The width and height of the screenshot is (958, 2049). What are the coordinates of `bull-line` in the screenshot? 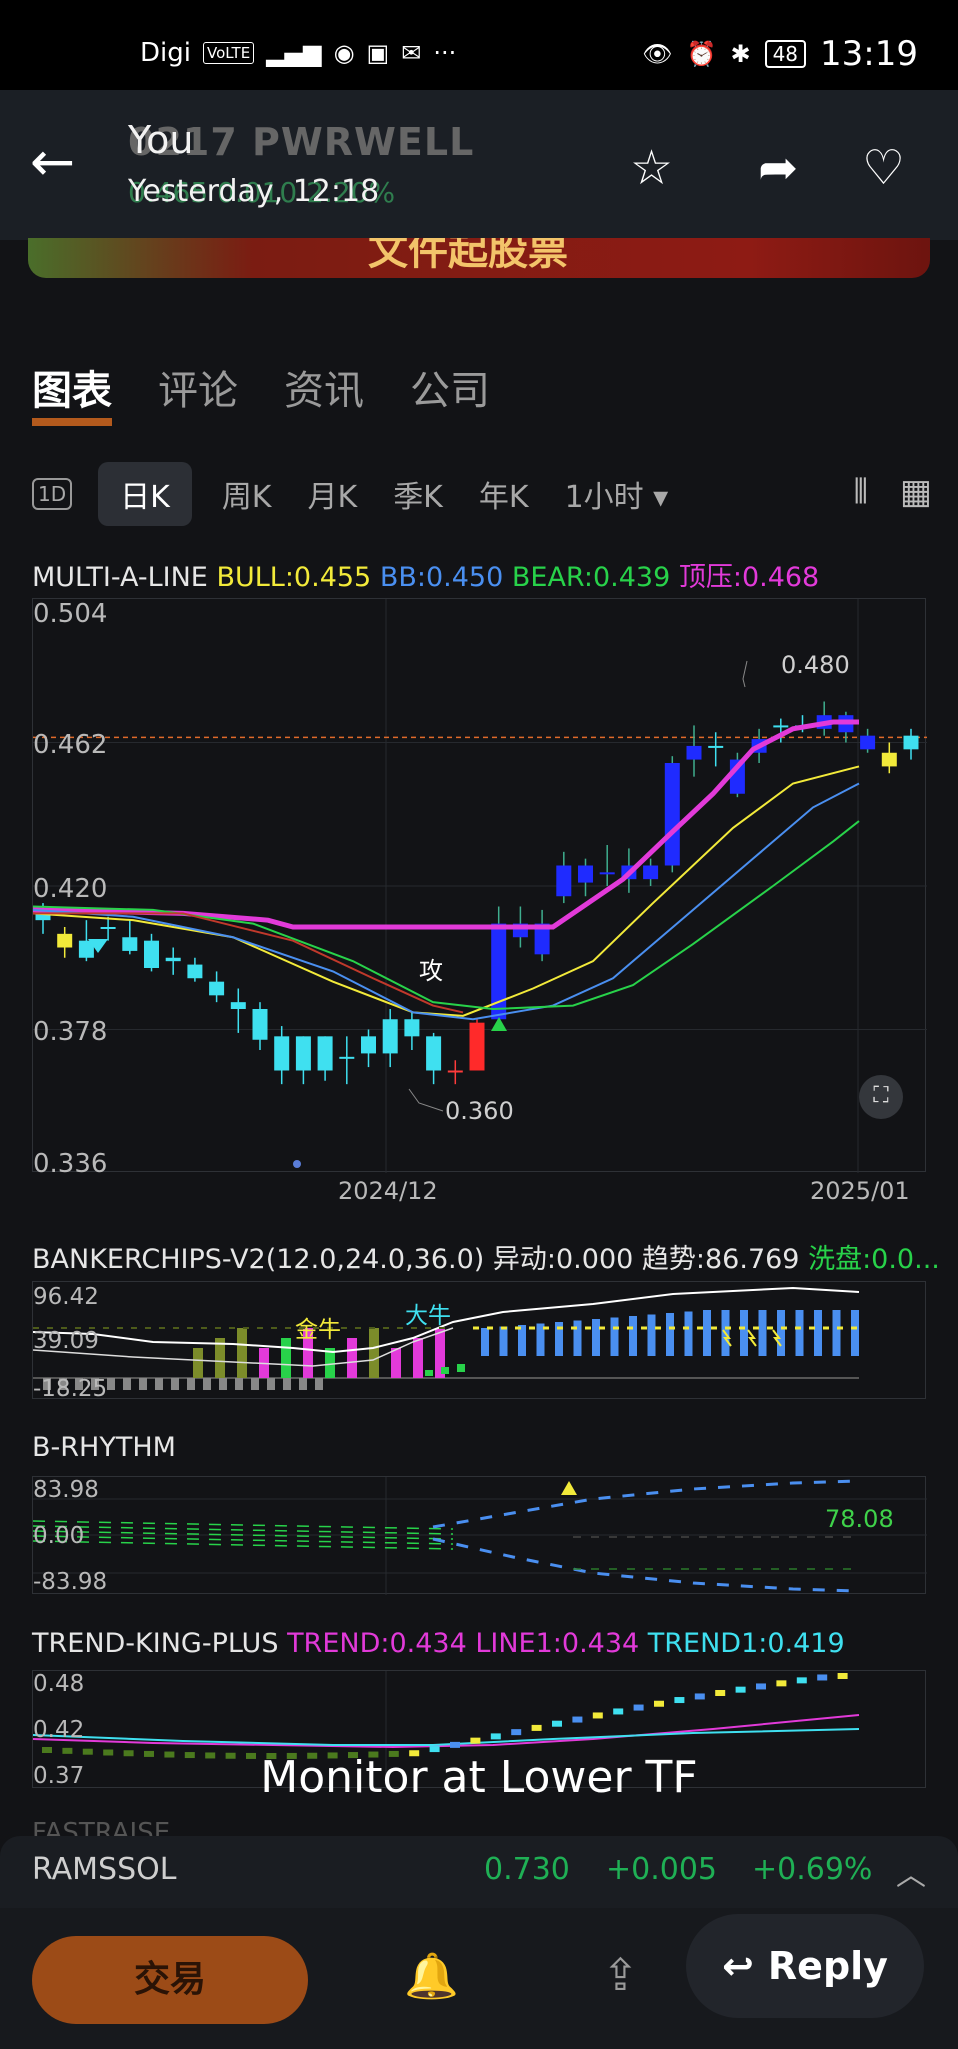 It's located at (446, 891).